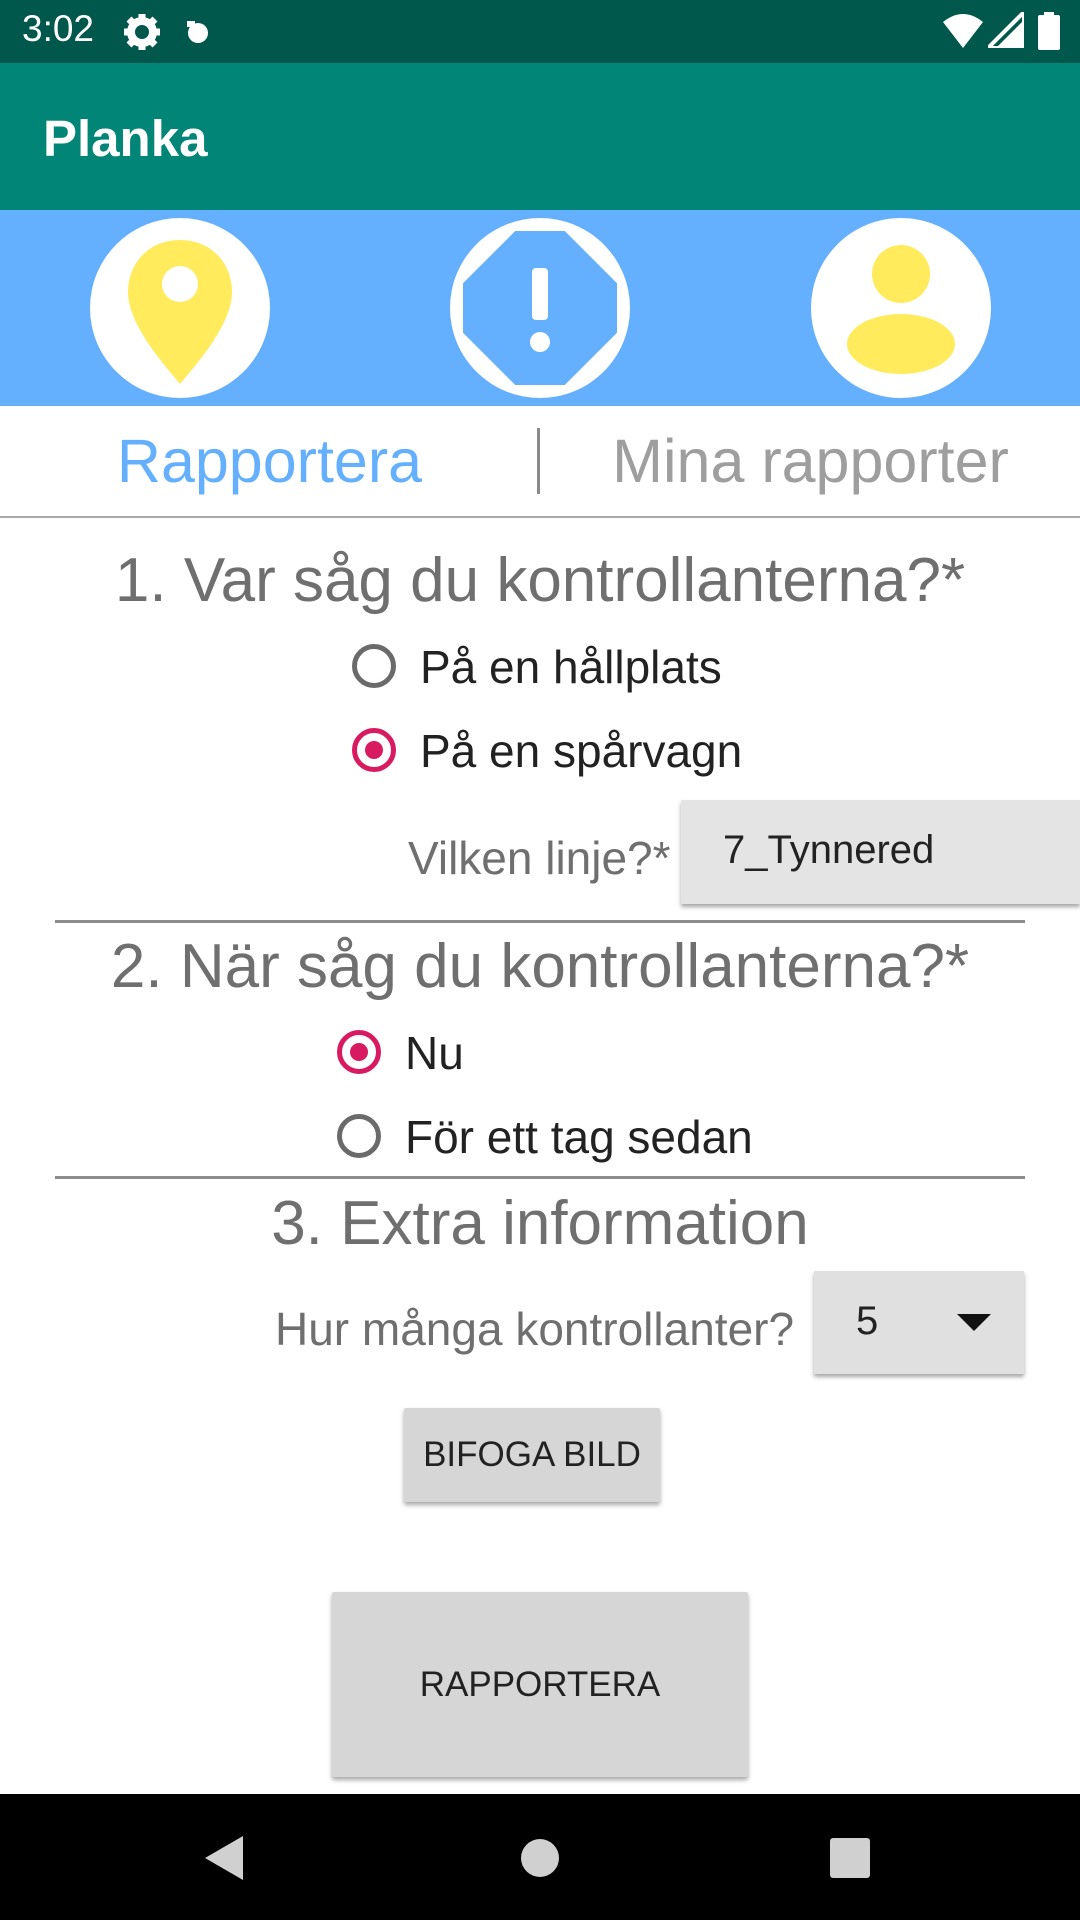 This screenshot has height=1920, width=1080. Describe the element at coordinates (180, 312) in the screenshot. I see `location-pin-icon` at that location.